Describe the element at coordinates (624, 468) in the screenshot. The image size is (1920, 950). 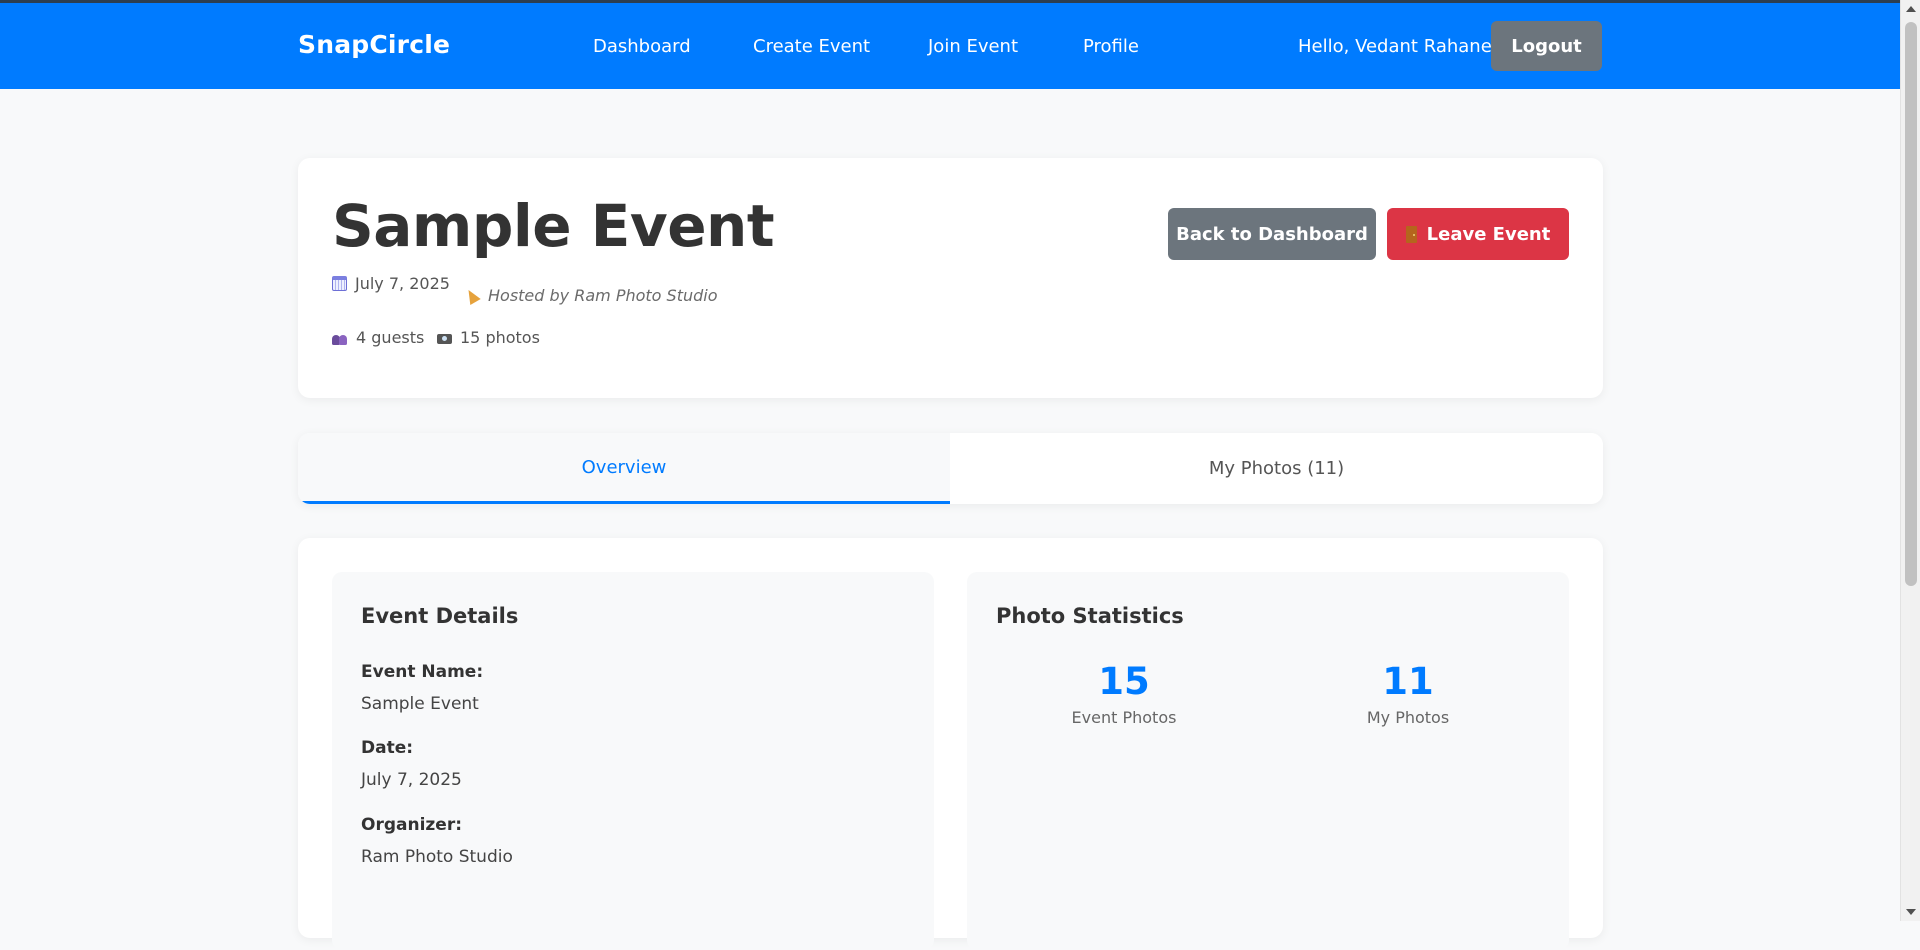
I see `tab-overview: Overview` at that location.